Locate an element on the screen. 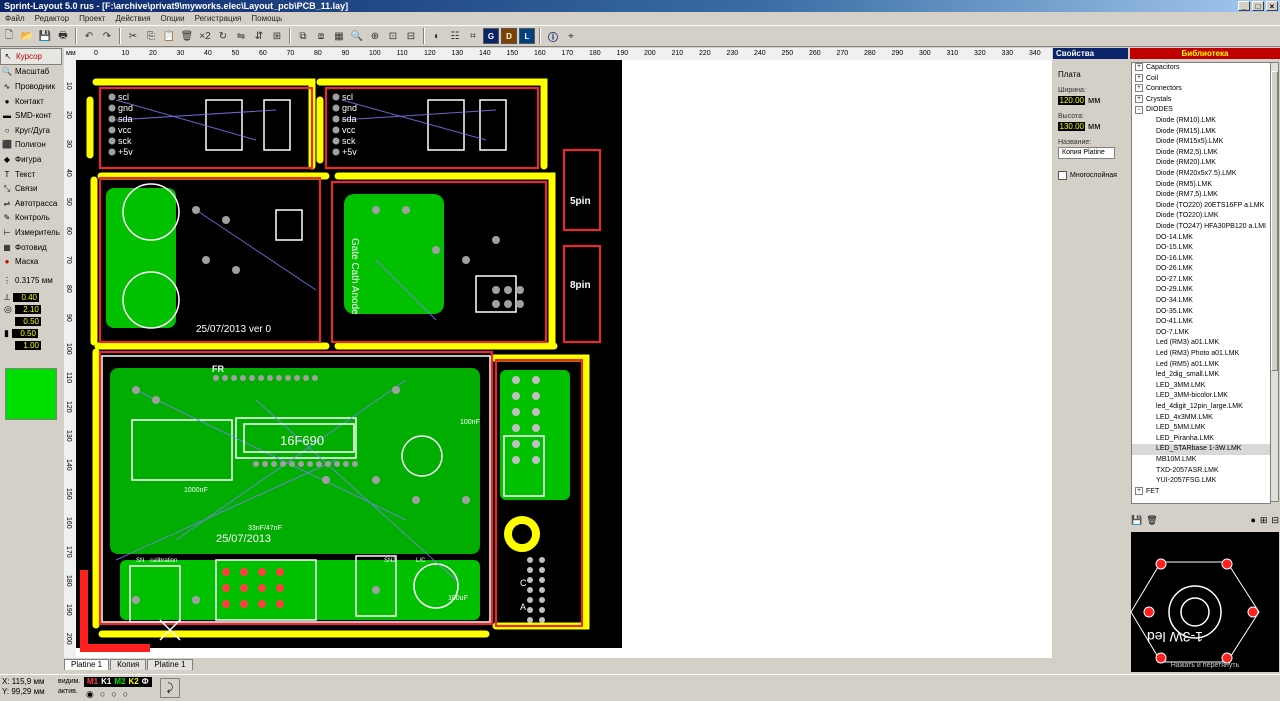 The image size is (1280, 701). multilayer-option: Многослойная is located at coordinates (1093, 175).